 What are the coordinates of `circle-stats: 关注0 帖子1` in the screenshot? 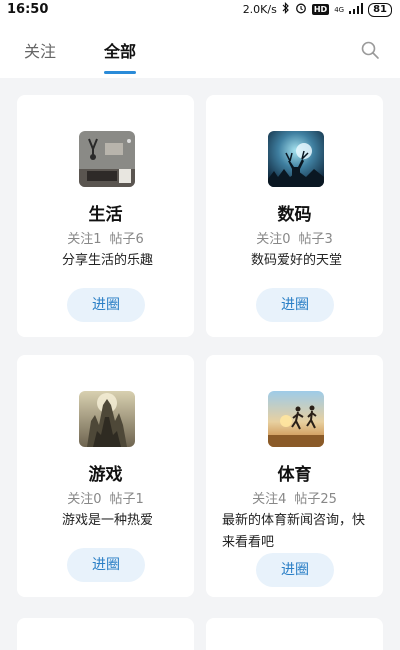 It's located at (105, 497).